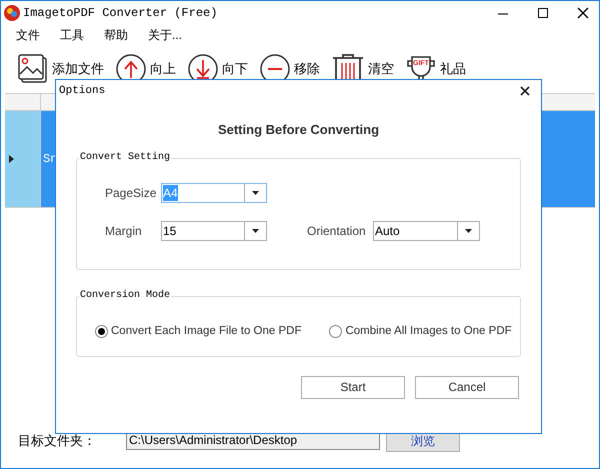 The image size is (600, 469). What do you see at coordinates (82, 91) in the screenshot?
I see `dialog-title: Options` at bounding box center [82, 91].